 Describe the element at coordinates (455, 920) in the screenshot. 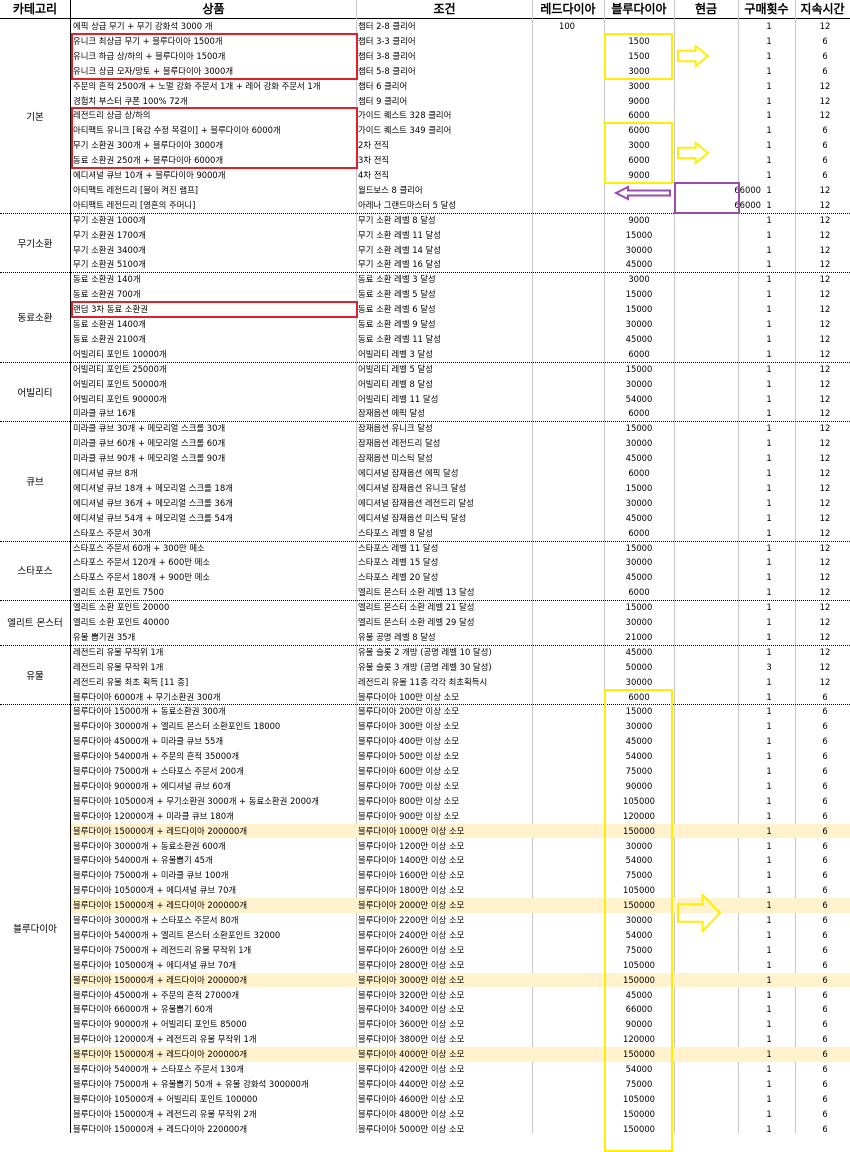

I see `condition-cell: 블루다이아 2200만 이상 소모` at that location.